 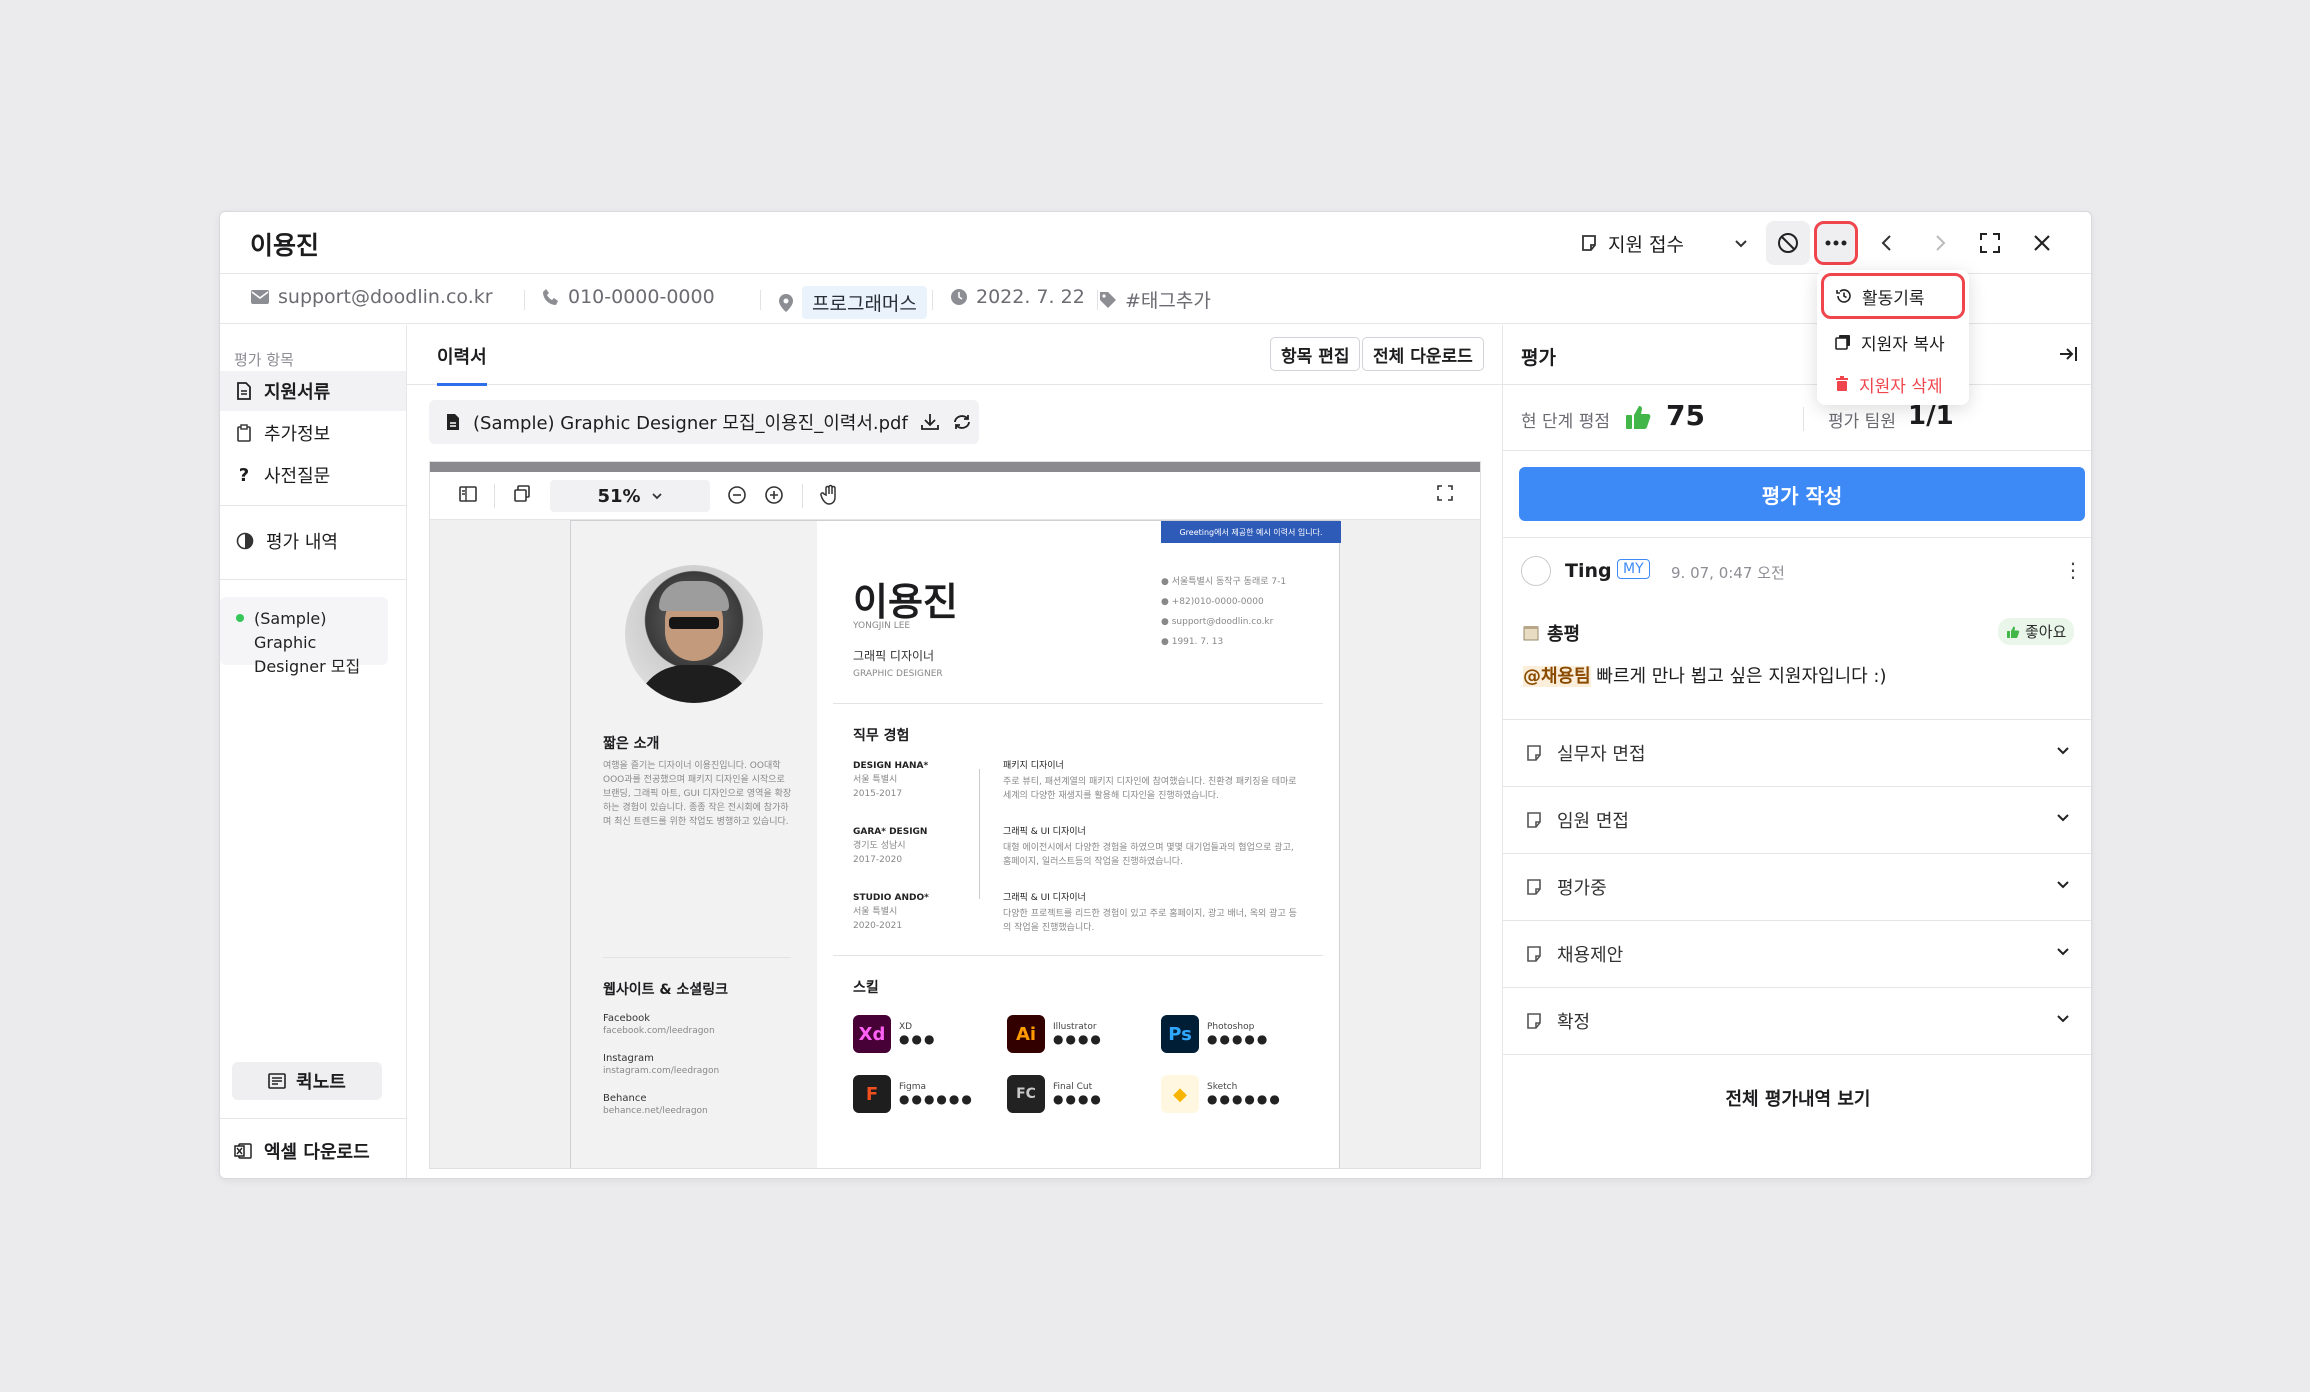 I want to click on close-button, so click(x=2042, y=243).